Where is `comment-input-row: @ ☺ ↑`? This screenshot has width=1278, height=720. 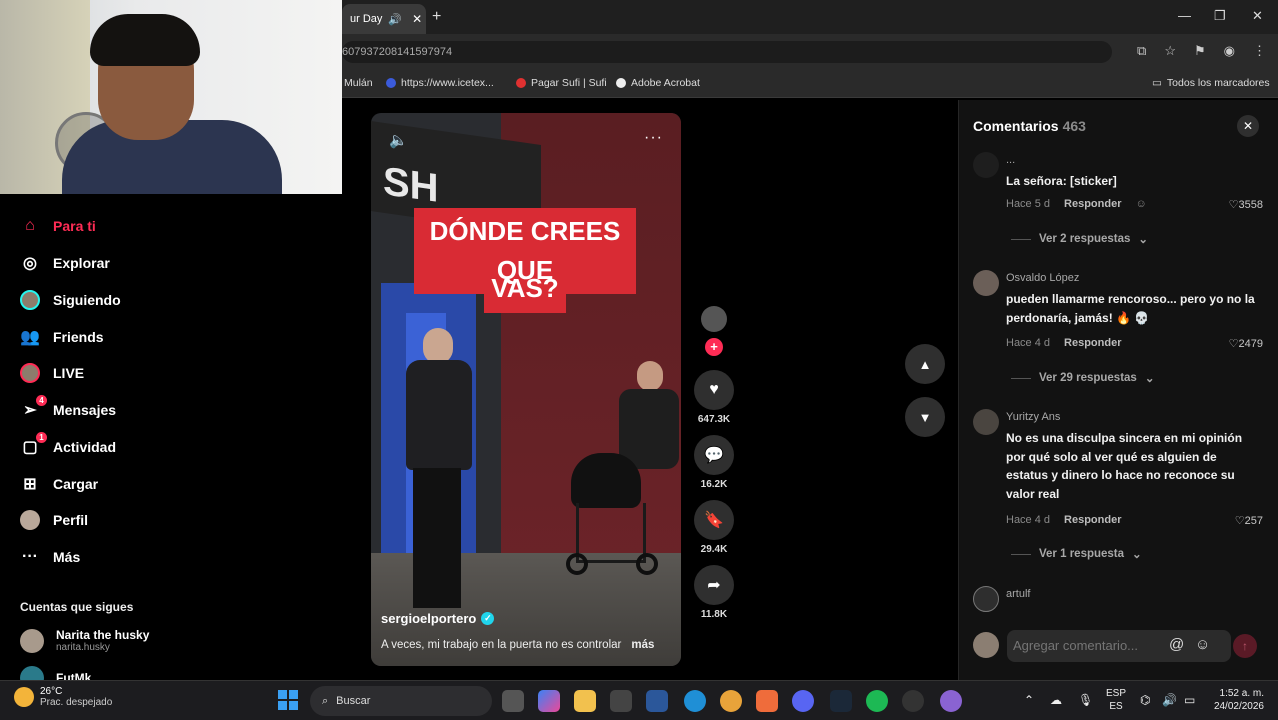
comment-input-row: @ ☺ ↑ is located at coordinates (1118, 648).